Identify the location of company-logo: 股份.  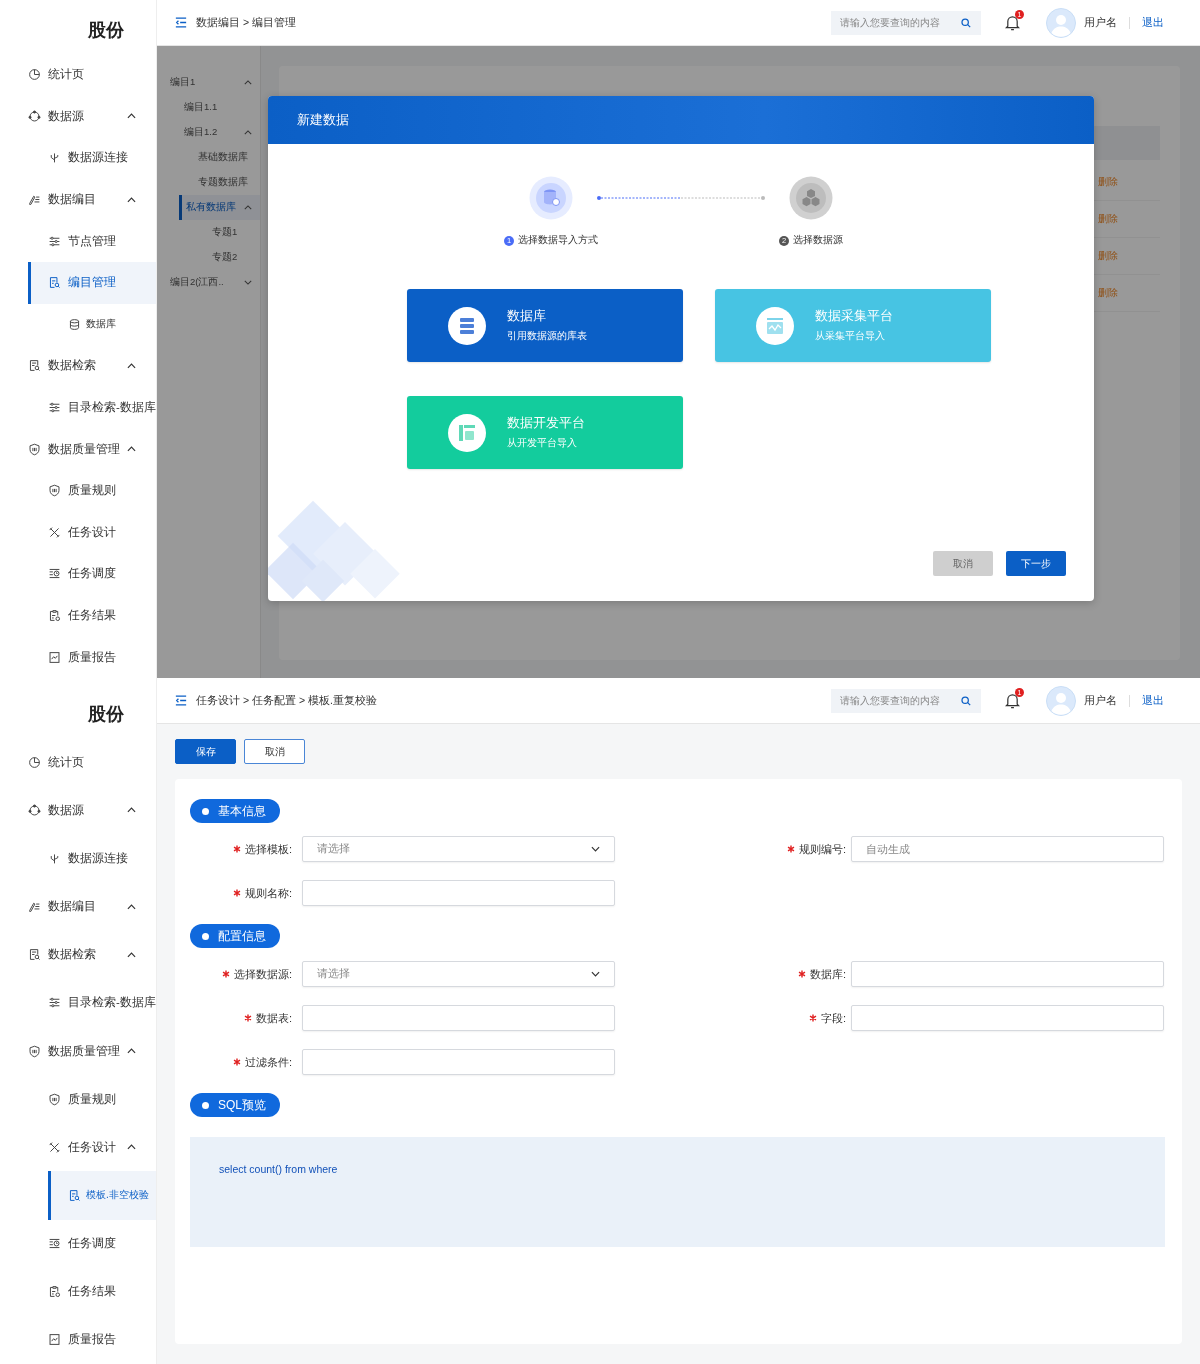
(106, 714).